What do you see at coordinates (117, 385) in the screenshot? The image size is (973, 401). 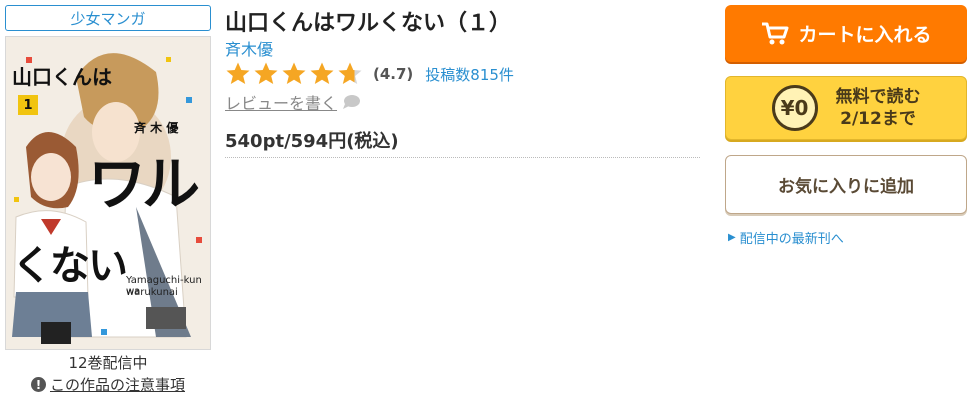 I see `notice-label: この作品の注意事項` at bounding box center [117, 385].